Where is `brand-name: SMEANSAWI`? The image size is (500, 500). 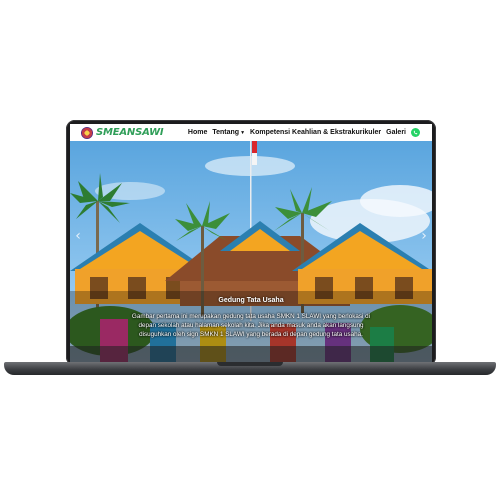 brand-name: SMEANSAWI is located at coordinates (130, 132).